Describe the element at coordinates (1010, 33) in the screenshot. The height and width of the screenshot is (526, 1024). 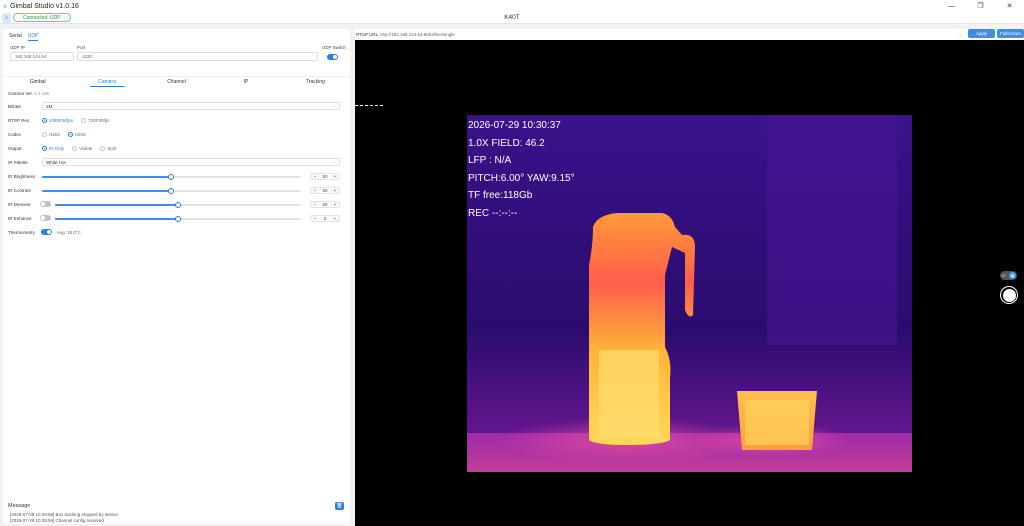
I see `fullscreen-button: Fullscreen` at that location.